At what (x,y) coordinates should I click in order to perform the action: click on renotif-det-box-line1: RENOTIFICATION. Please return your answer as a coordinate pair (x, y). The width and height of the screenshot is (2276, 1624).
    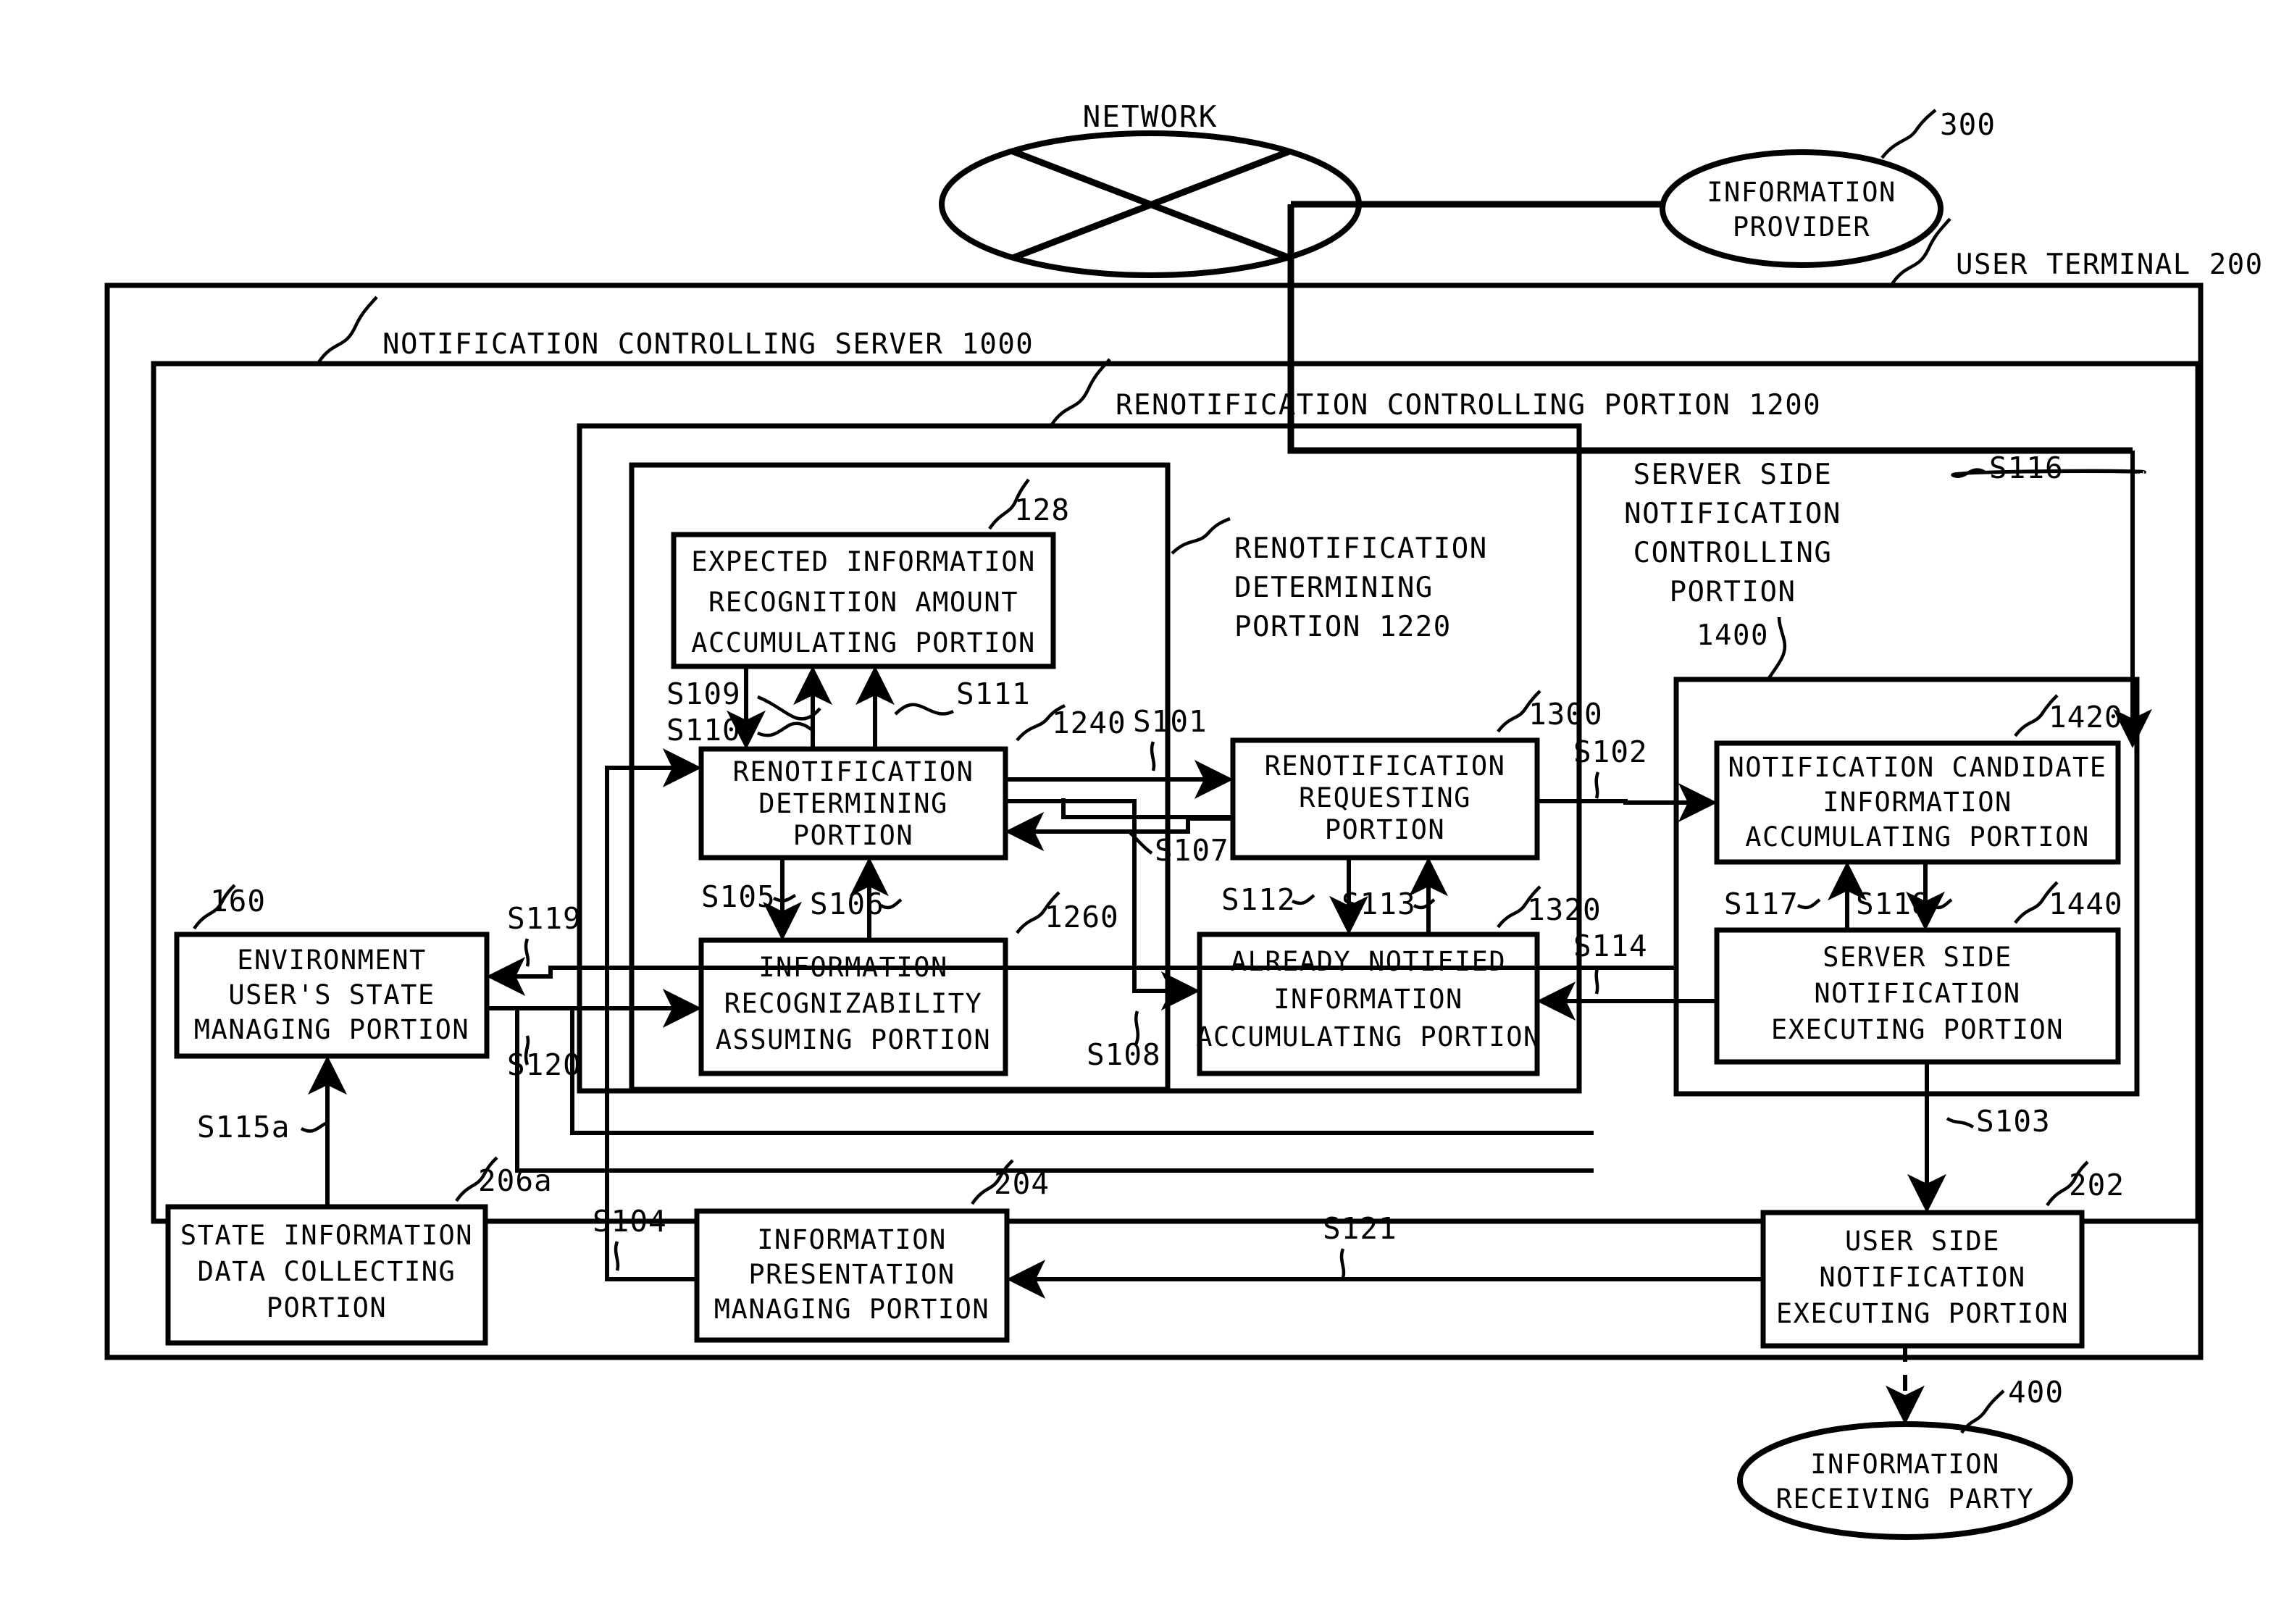
    Looking at the image, I should click on (853, 771).